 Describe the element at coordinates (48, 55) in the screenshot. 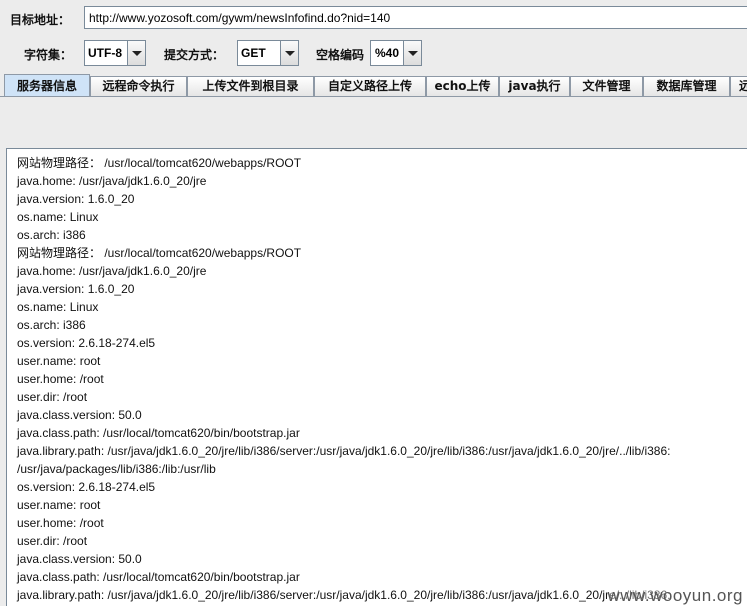

I see `charset-label: 字符集：` at that location.